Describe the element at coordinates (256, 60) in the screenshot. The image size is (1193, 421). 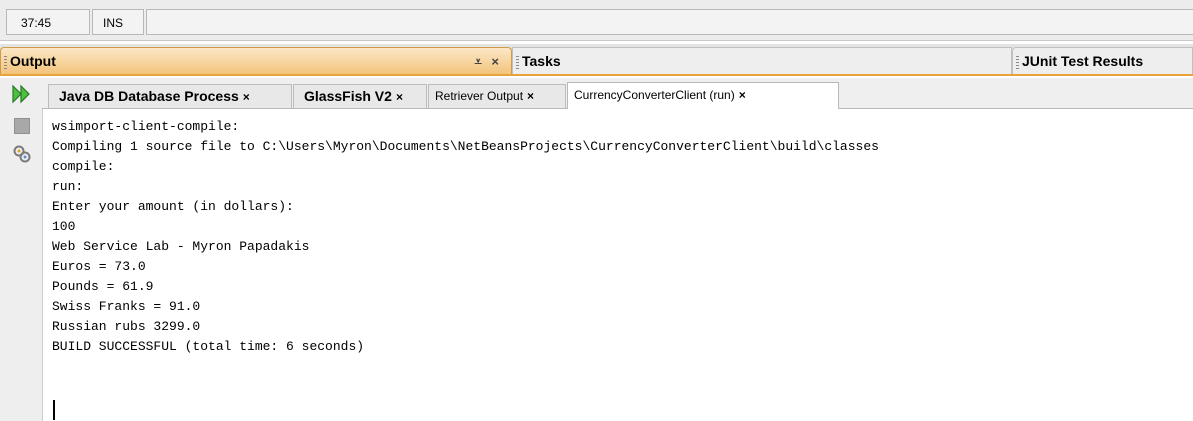
I see `tab-output: Output ⩡ ×` at that location.